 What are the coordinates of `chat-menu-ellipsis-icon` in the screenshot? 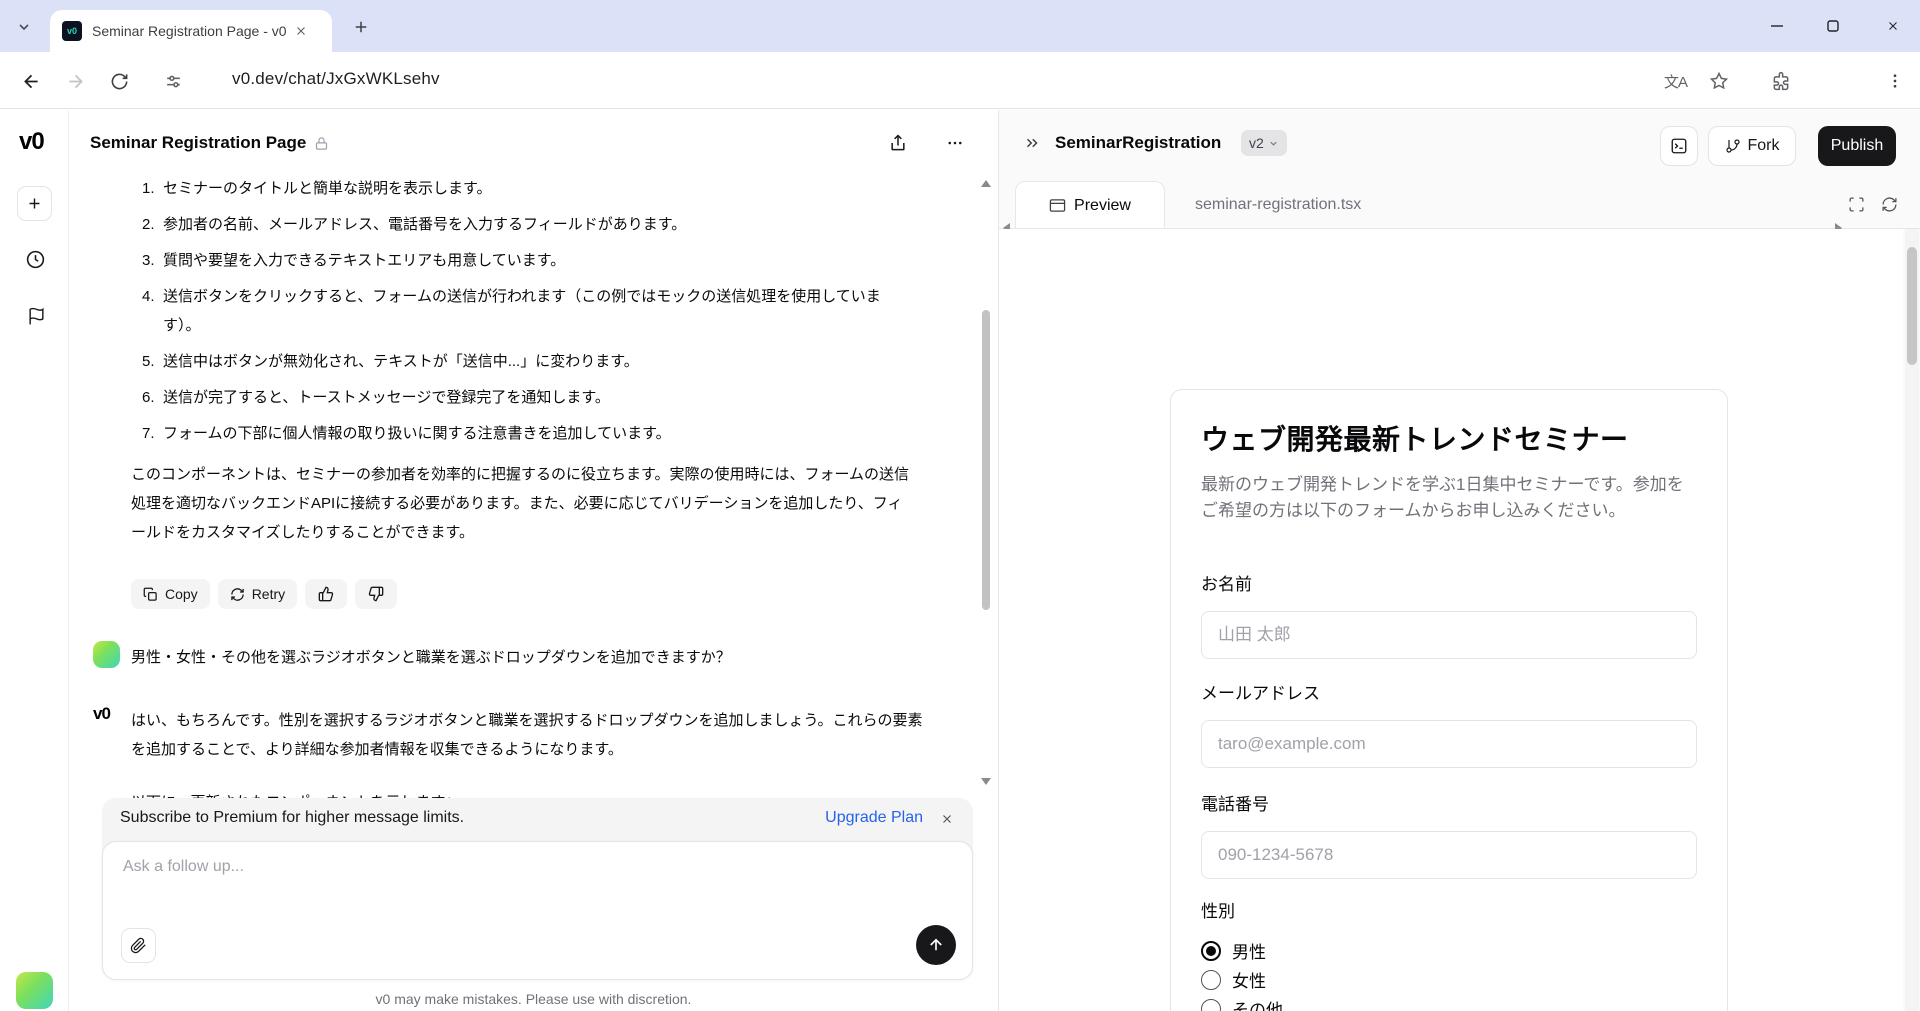 It's located at (955, 143).